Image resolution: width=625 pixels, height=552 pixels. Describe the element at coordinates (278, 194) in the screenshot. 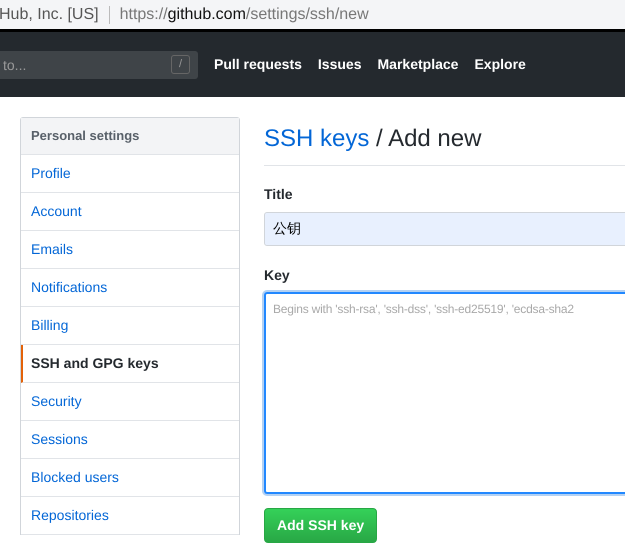

I see `field-label: Title` at that location.